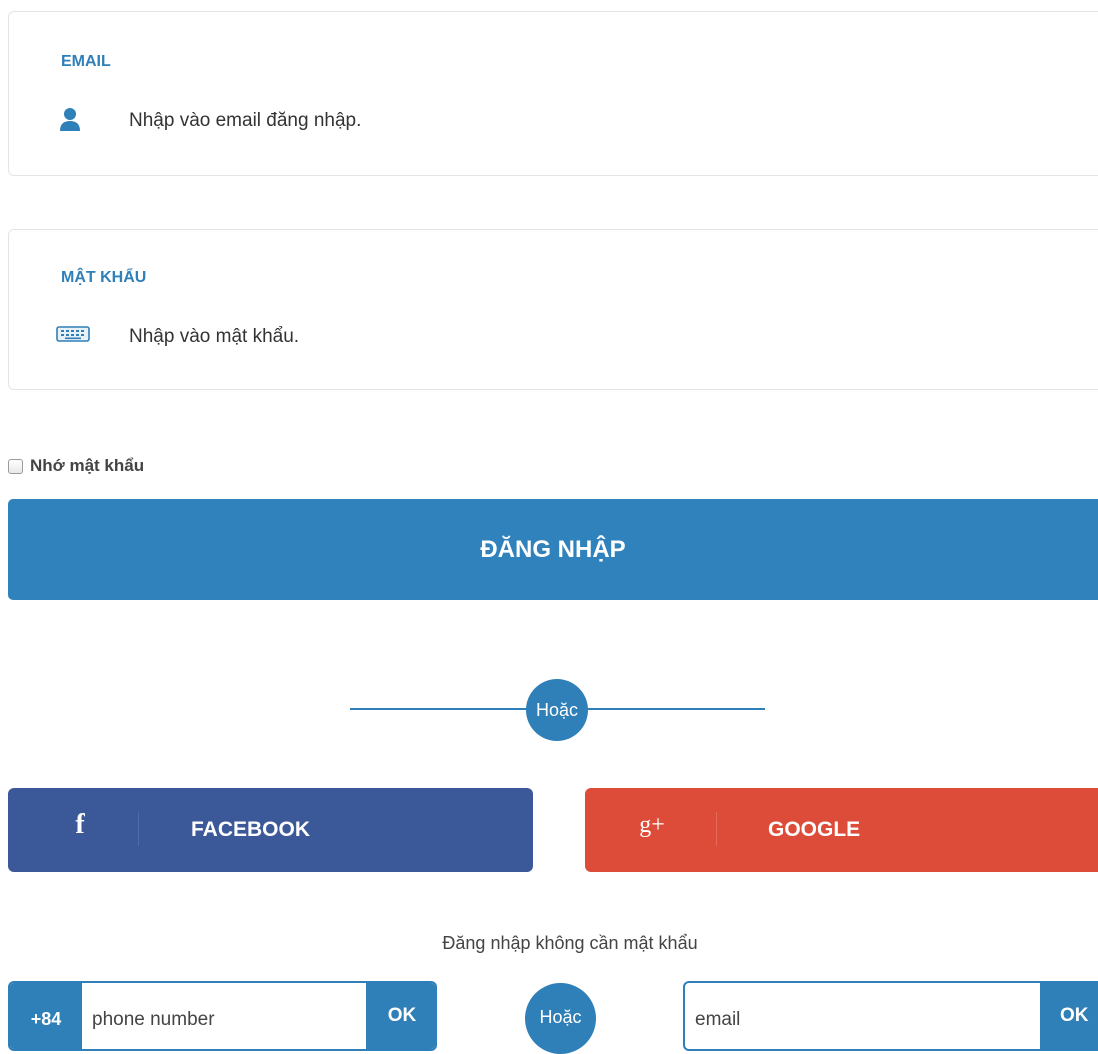  I want to click on phone-ok-button: OK, so click(400, 1016).